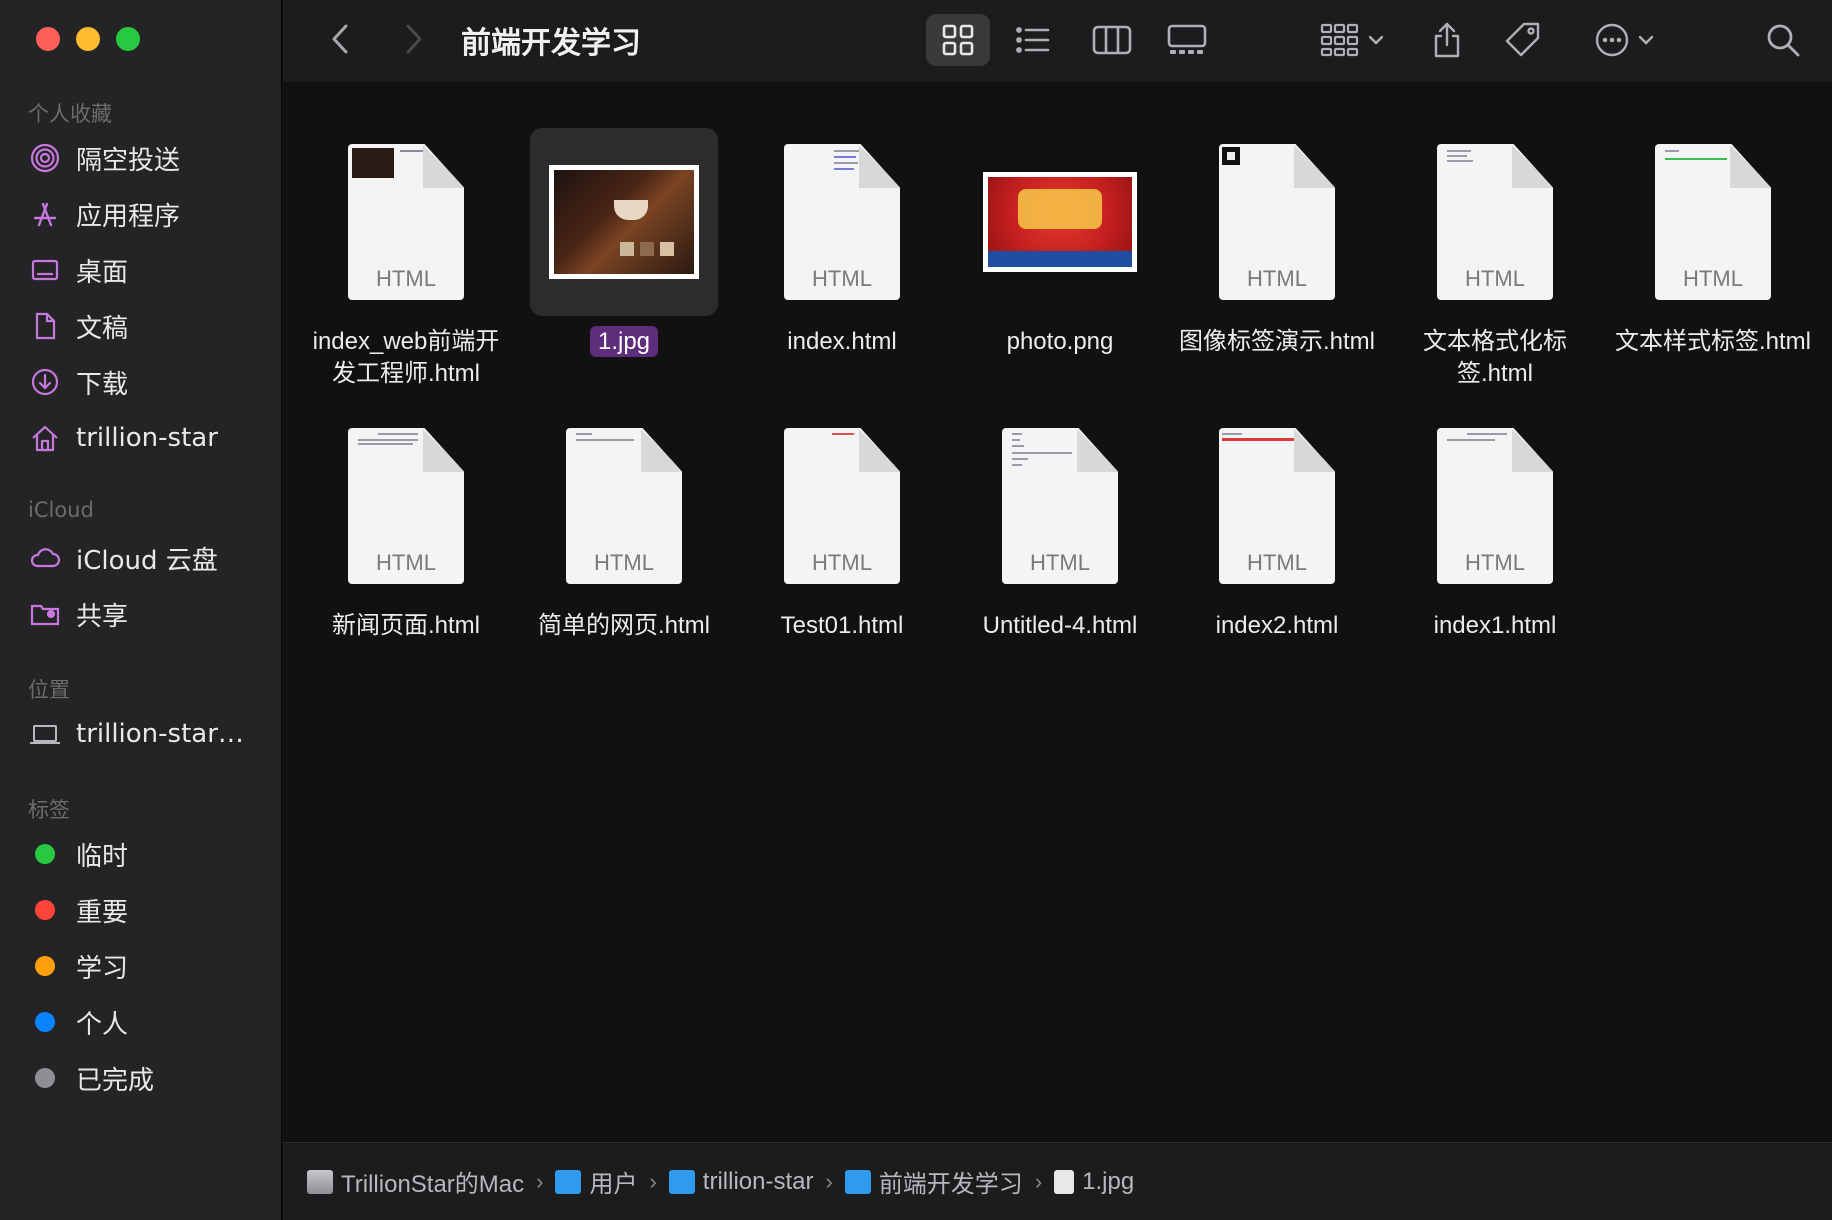  Describe the element at coordinates (1495, 357) in the screenshot. I see `file-name: 文本格式化标签.html` at that location.